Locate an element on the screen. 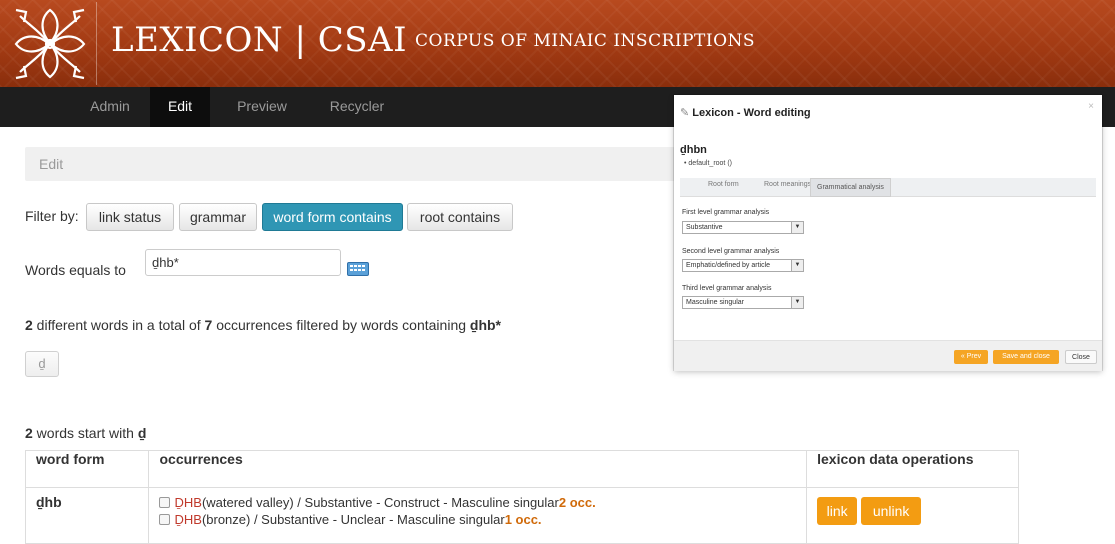 The image size is (1115, 544). first-level-select: Substantive ▼ is located at coordinates (743, 227).